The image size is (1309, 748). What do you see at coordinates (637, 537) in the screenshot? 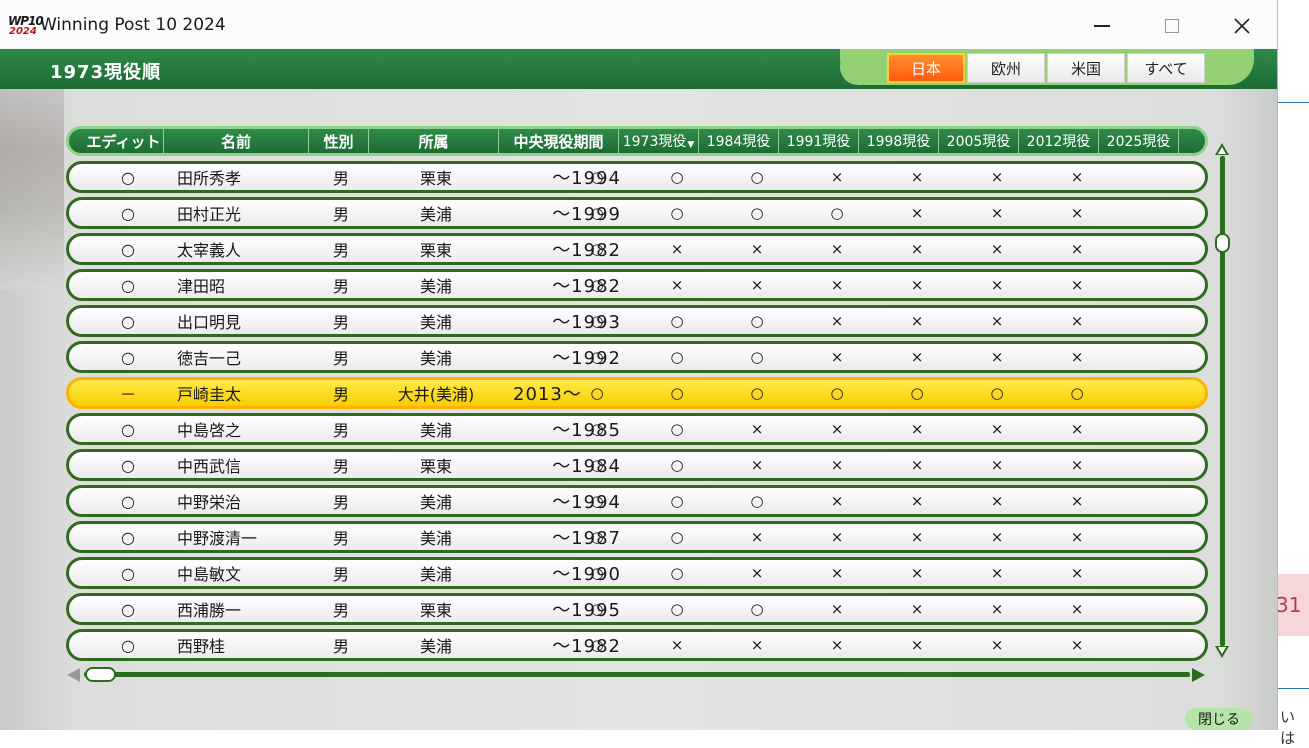
I see `table-row: ○ 中野渡清一男美浦 ～1987 ○ ○ × × × × ×` at bounding box center [637, 537].